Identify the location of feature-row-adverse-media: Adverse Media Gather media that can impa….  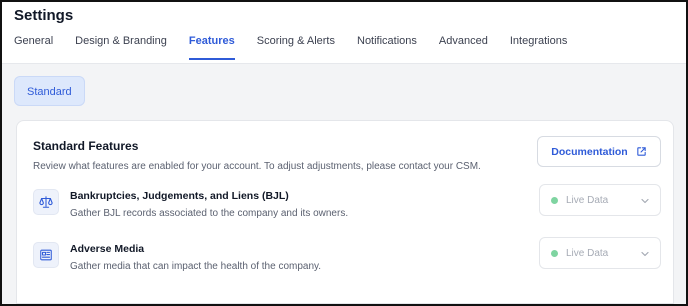
(347, 256).